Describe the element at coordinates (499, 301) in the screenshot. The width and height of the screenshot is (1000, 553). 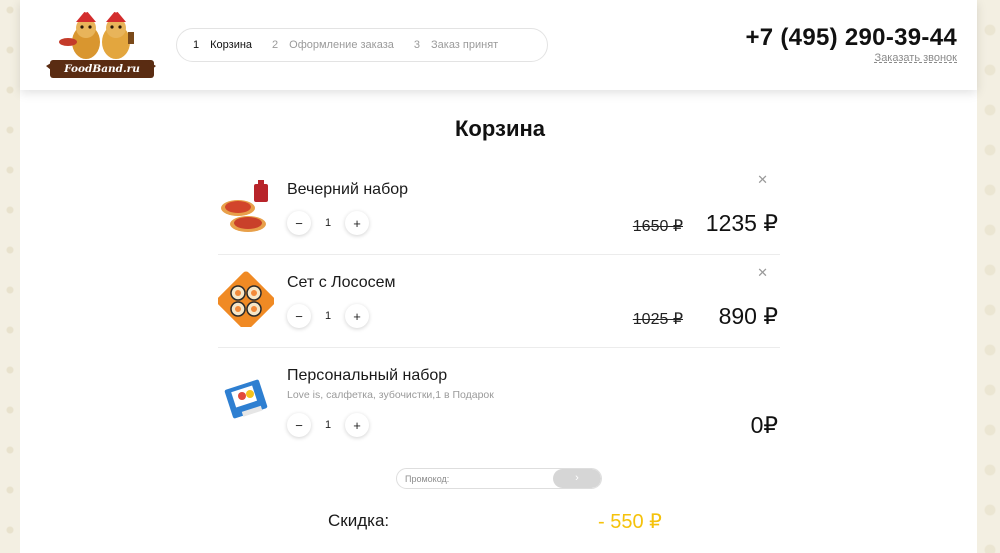
I see `cart-item: Сет с Лососем − 1 + 1025 ₽ 890 ₽ ✕` at that location.